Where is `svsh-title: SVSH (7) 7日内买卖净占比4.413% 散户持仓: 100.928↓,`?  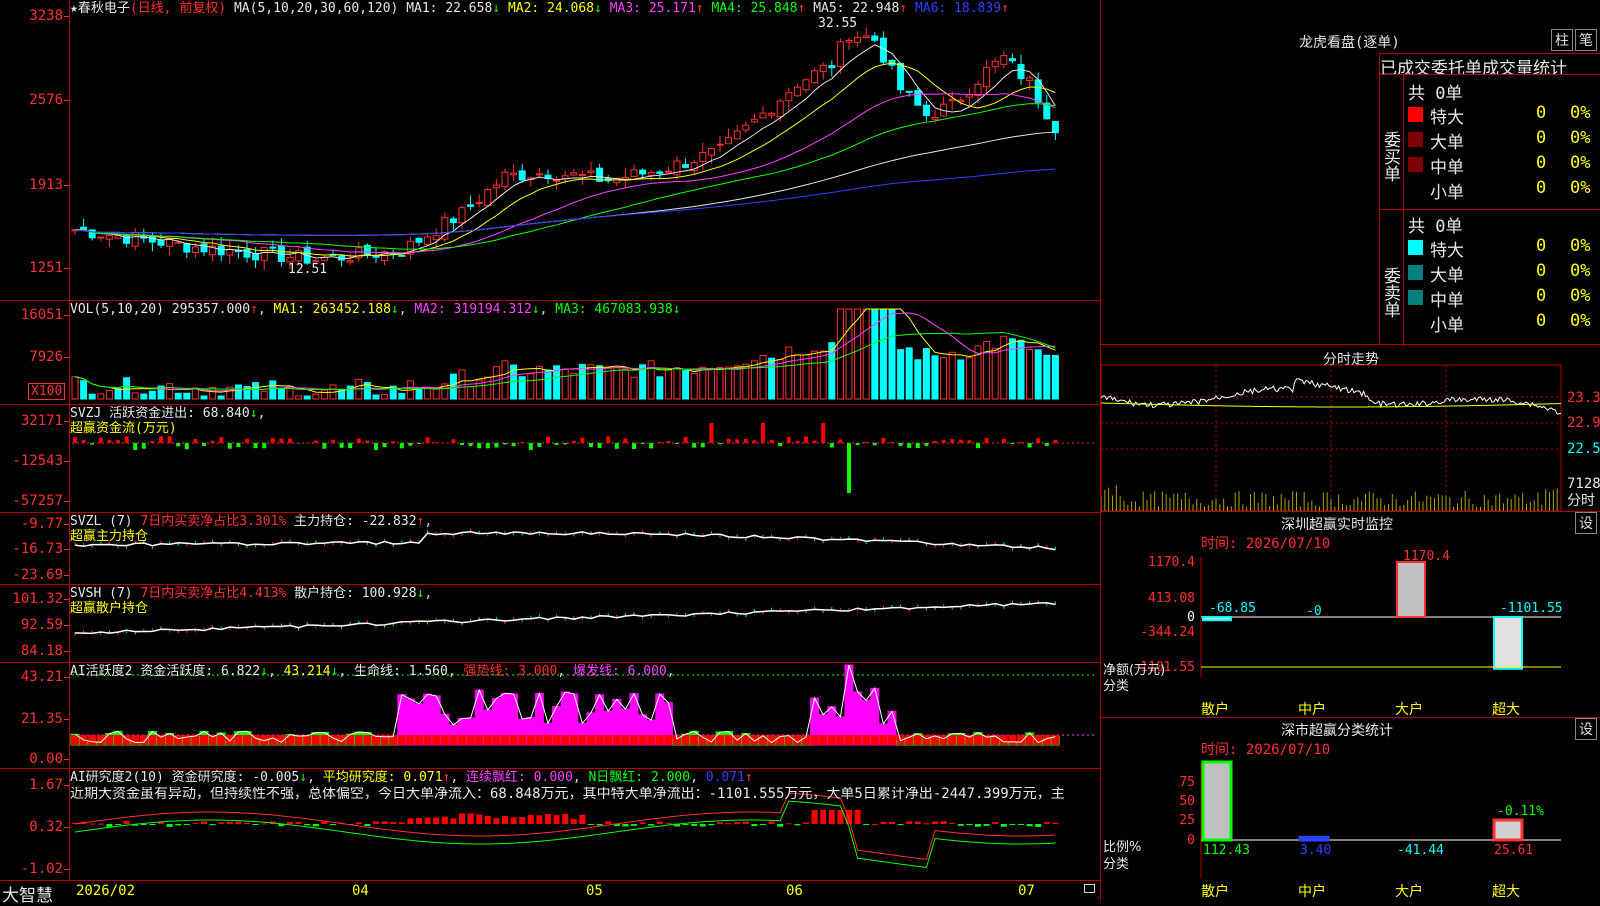 svsh-title: SVSH (7) 7日内买卖净占比4.413% 散户持仓: 100.928↓, is located at coordinates (251, 593).